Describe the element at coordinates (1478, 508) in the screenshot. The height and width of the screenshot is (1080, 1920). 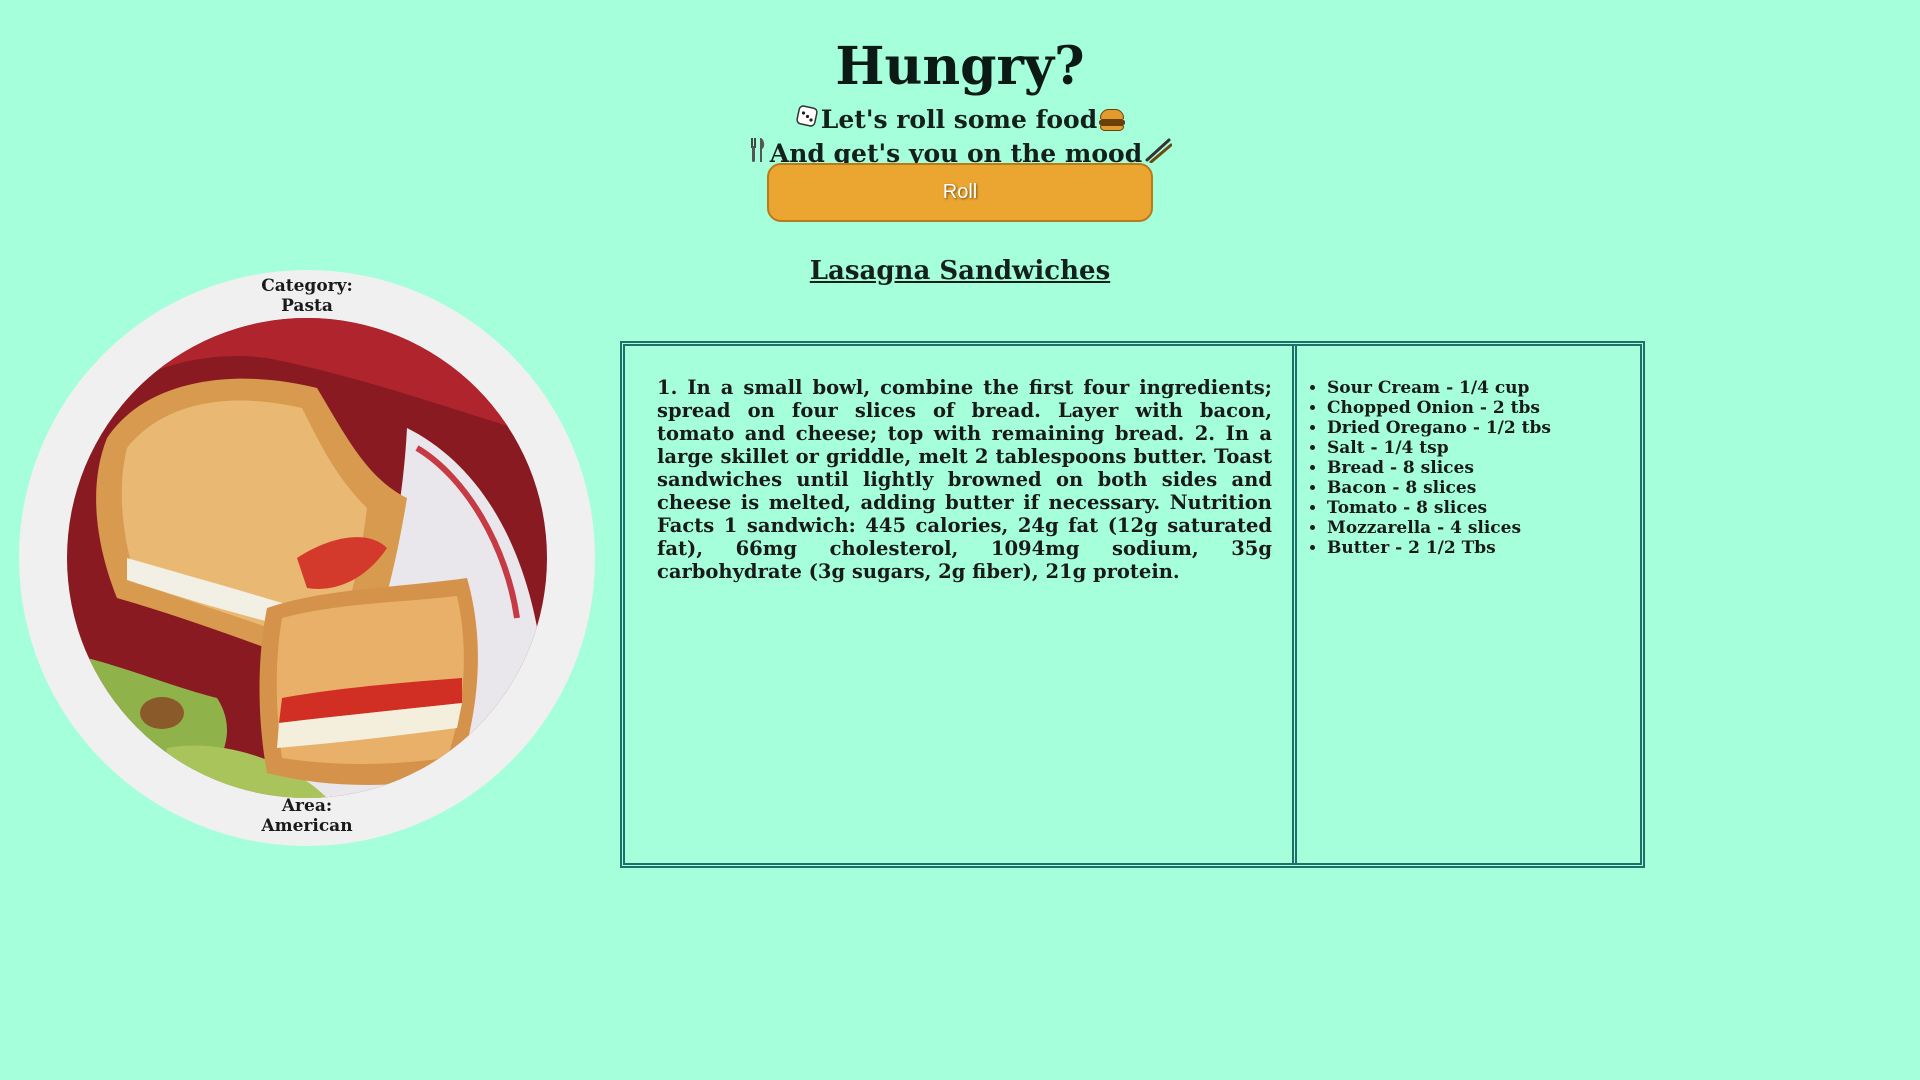
I see `ingredient-item: Tomato - 8 slices` at that location.